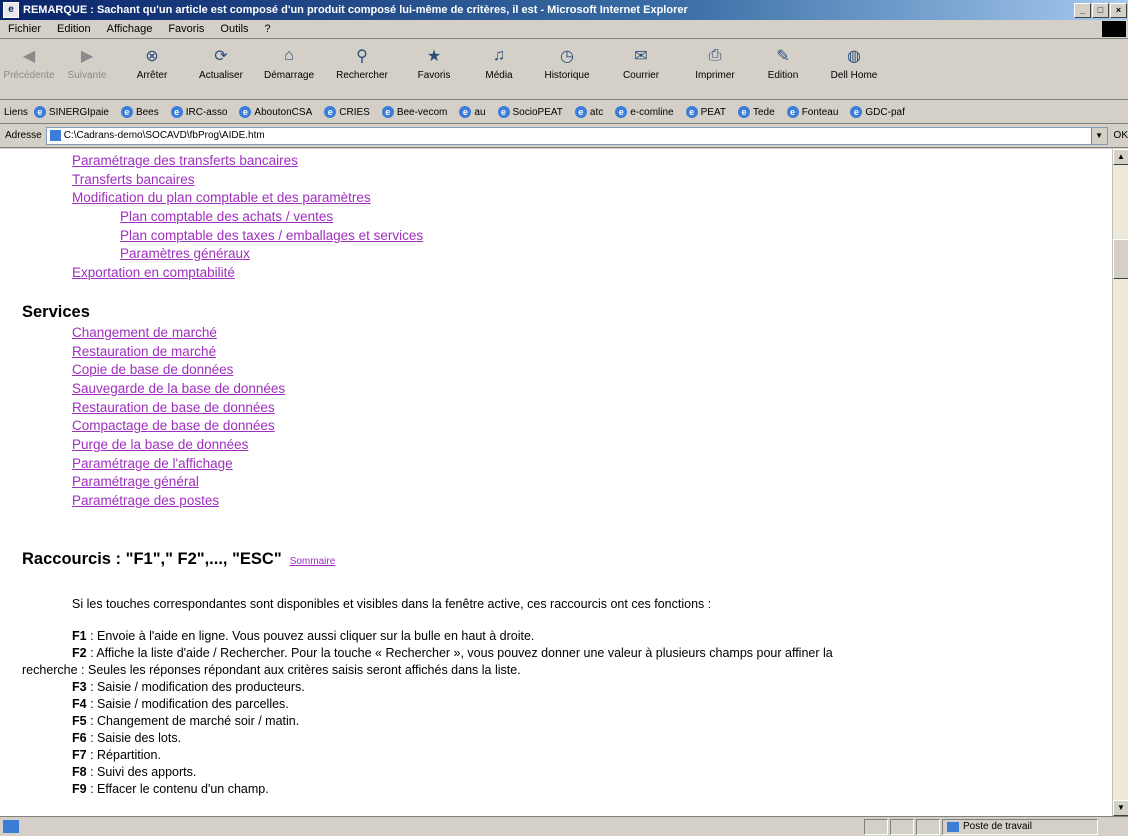 Image resolution: width=1128 pixels, height=836 pixels. Describe the element at coordinates (71, 112) in the screenshot. I see `link-item: e SINERGIpaie` at that location.